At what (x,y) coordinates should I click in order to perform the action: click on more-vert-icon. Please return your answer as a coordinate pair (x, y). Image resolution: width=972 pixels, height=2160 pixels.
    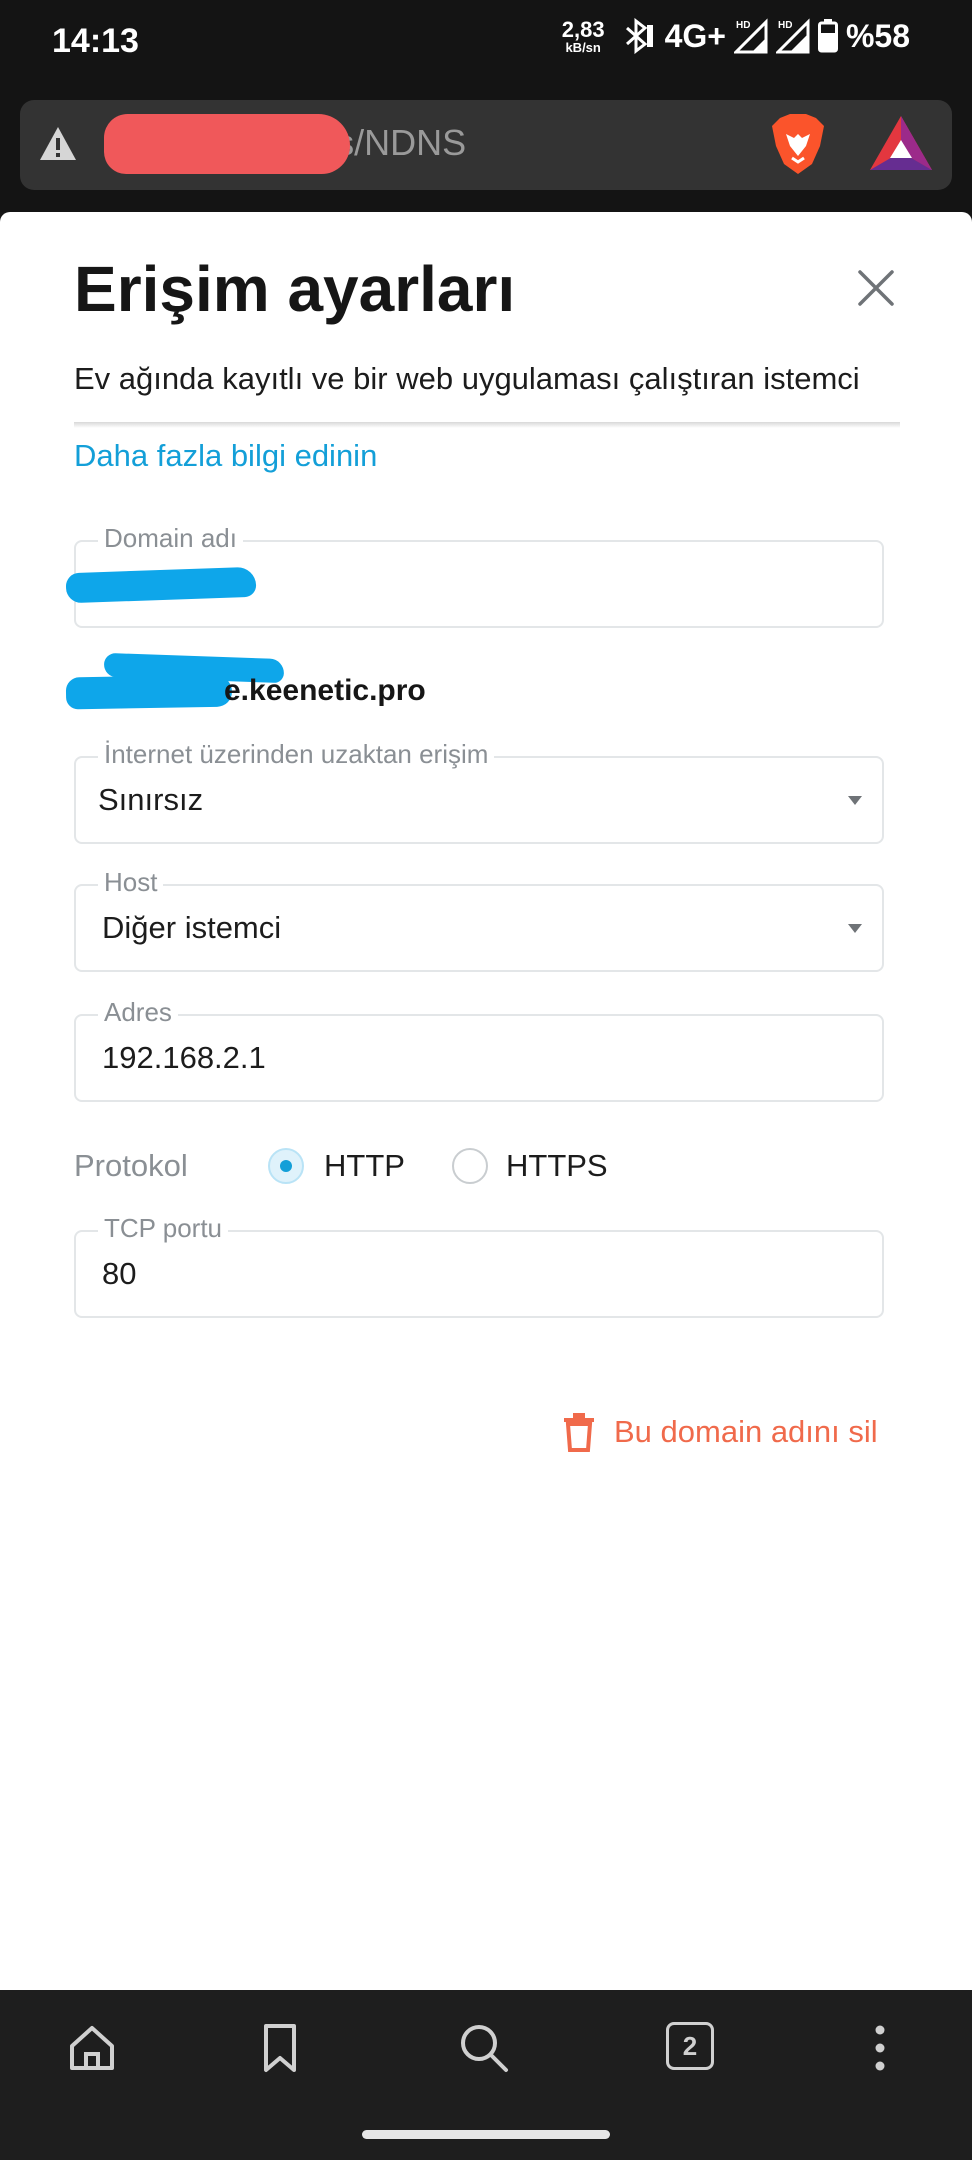
    Looking at the image, I should click on (880, 2048).